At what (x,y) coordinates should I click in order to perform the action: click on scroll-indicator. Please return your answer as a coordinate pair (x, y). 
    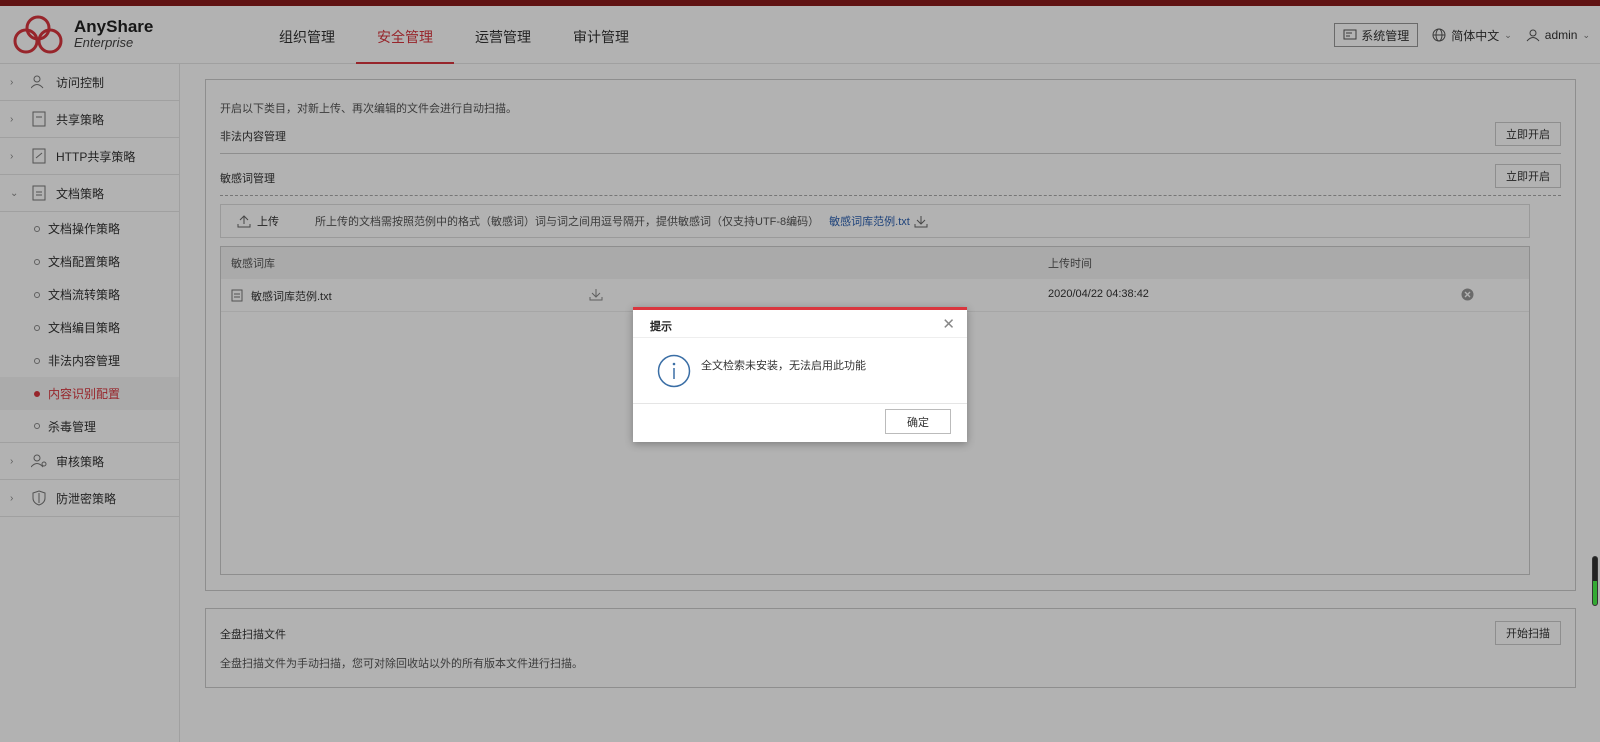
    Looking at the image, I should click on (1595, 581).